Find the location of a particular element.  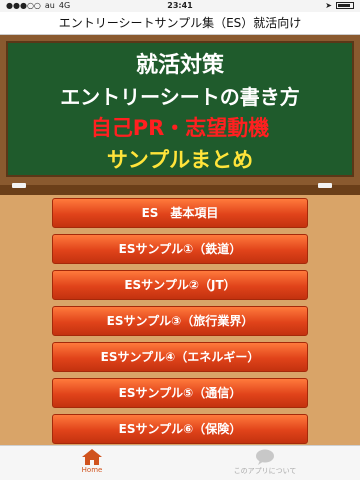

status-bar: ●●●○○ au 4G 23:41 ➤ is located at coordinates (180, 6).